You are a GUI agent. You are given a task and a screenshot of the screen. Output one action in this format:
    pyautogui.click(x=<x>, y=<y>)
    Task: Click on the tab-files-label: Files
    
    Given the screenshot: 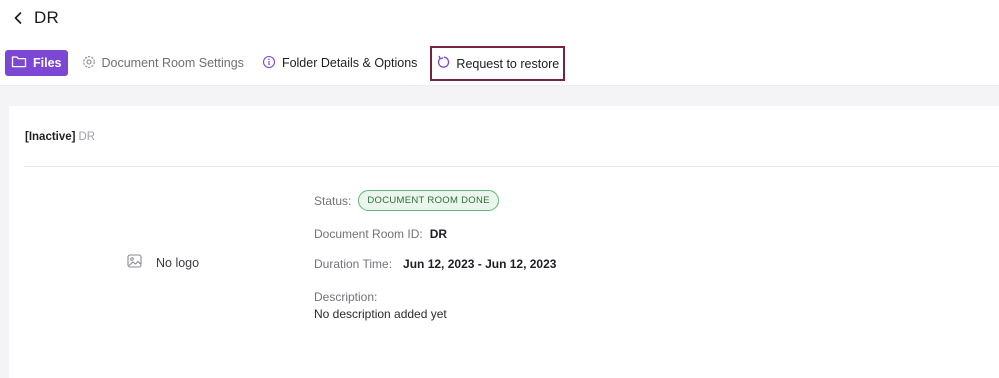 What is the action you would take?
    pyautogui.click(x=47, y=63)
    